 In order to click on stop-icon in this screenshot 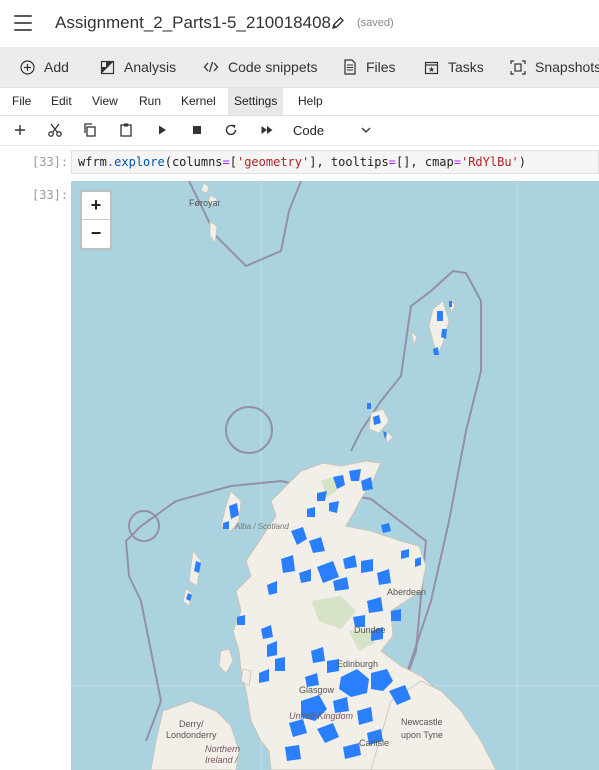, I will do `click(197, 130)`.